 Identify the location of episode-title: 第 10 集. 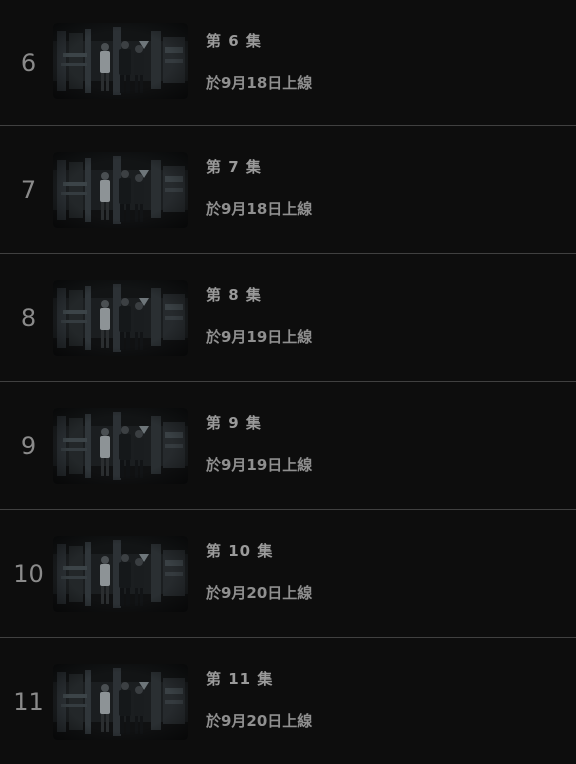
(240, 551).